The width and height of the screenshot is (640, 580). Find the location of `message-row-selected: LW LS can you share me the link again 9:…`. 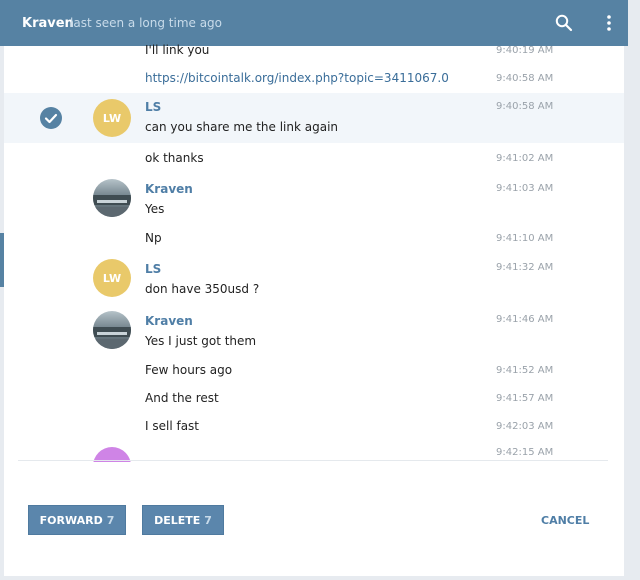

message-row-selected: LW LS can you share me the link again 9:… is located at coordinates (314, 118).